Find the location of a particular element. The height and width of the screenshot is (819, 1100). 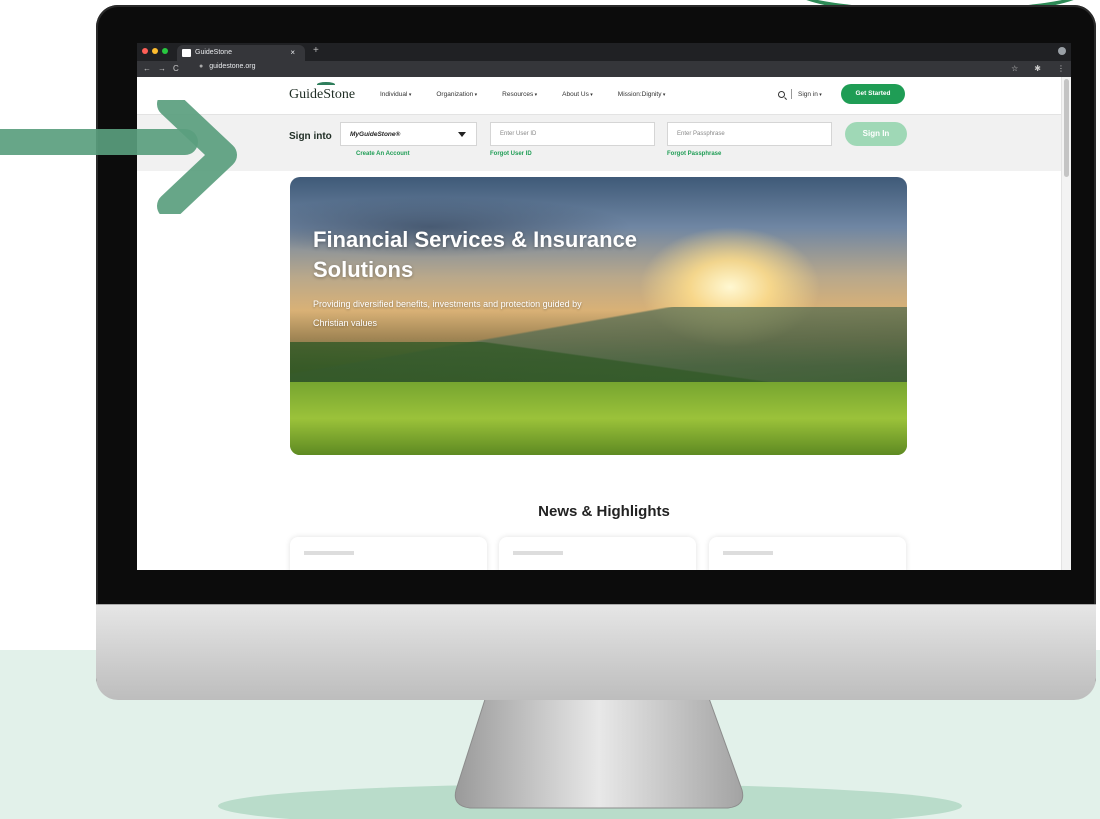

url-text: guidestone.org is located at coordinates (232, 66).